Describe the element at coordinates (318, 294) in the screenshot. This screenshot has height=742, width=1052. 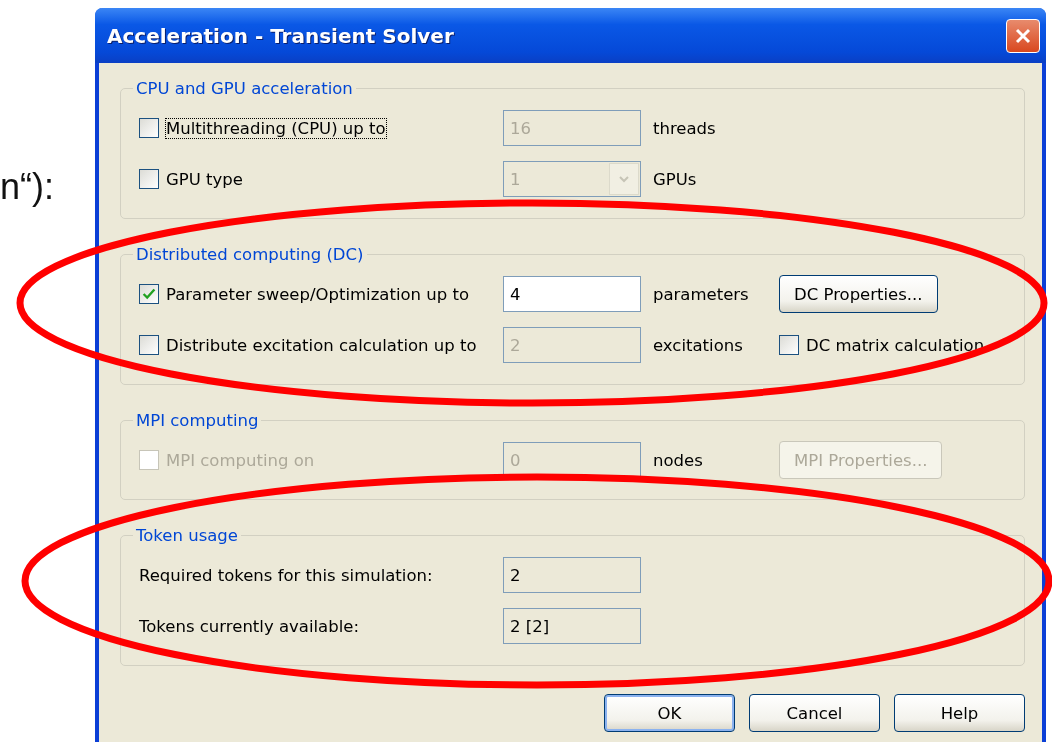
I see `checkbox-label: Parameter sweep/Optimization up to` at that location.